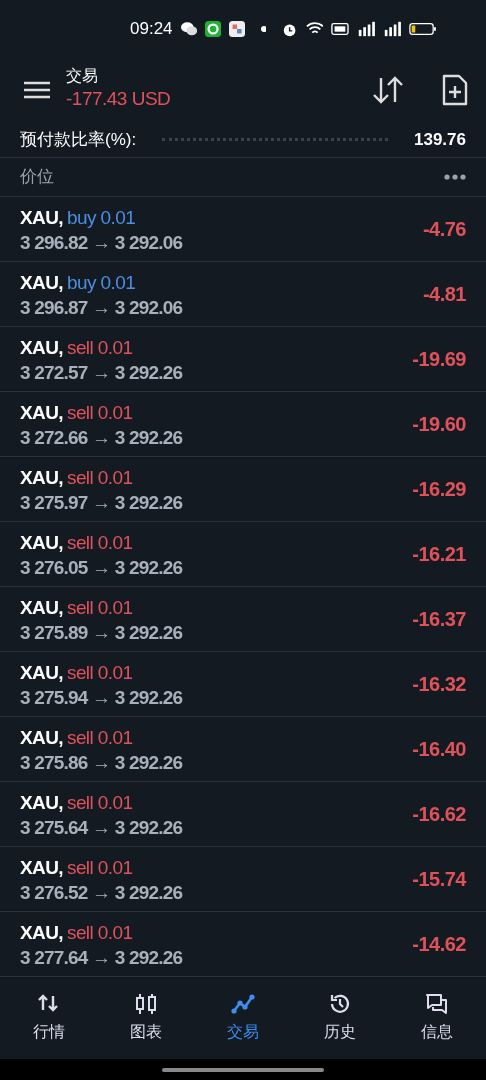 The height and width of the screenshot is (1080, 486). I want to click on price-range: 3 275.64 → 3 292.26, so click(101, 828).